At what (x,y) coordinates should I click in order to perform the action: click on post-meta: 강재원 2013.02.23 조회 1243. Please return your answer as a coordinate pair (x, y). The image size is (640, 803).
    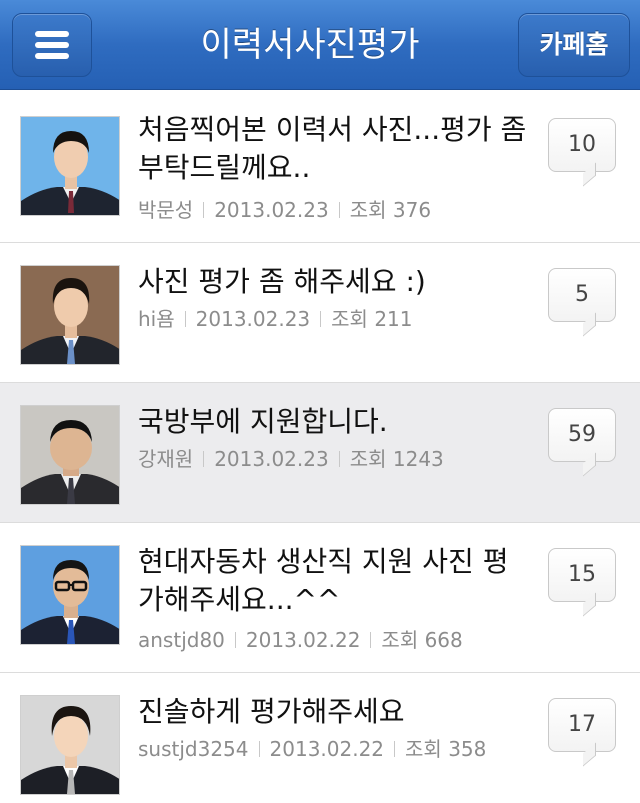
    Looking at the image, I should click on (338, 459).